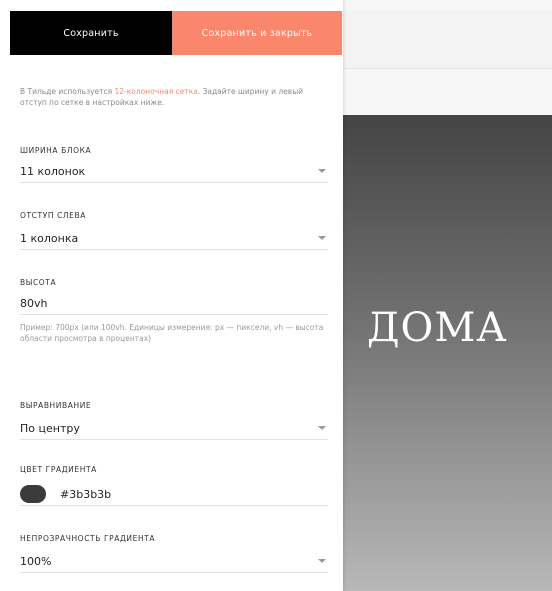 The width and height of the screenshot is (552, 591). Describe the element at coordinates (174, 428) in the screenshot. I see `align-select: По центру` at that location.